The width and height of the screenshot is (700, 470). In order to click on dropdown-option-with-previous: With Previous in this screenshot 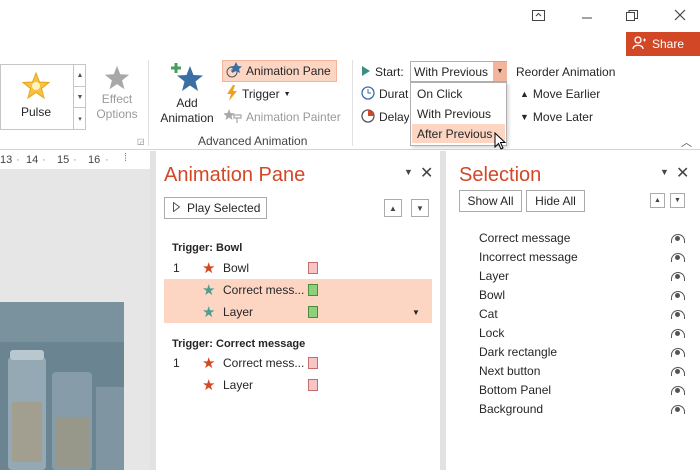, I will do `click(458, 113)`.